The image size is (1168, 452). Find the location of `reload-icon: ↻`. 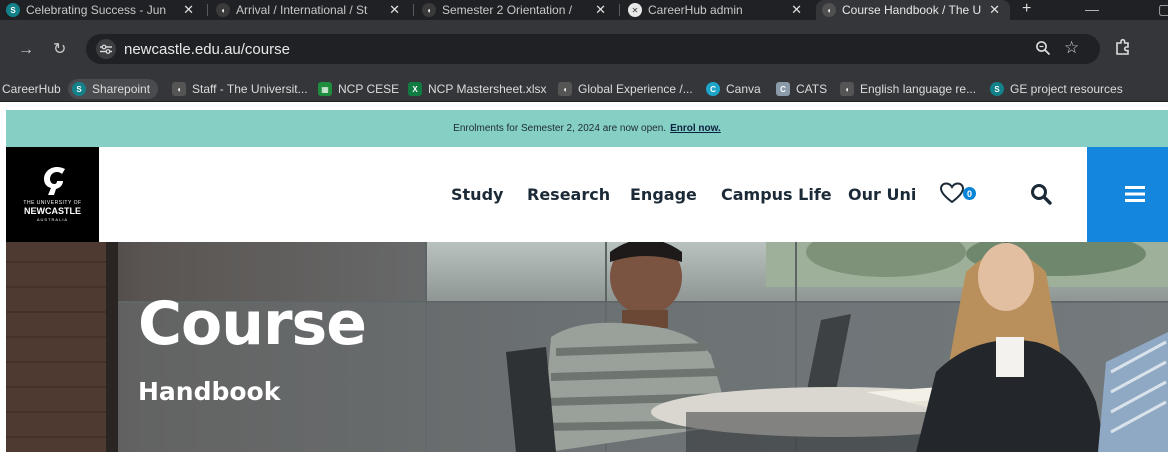

reload-icon: ↻ is located at coordinates (59, 50).